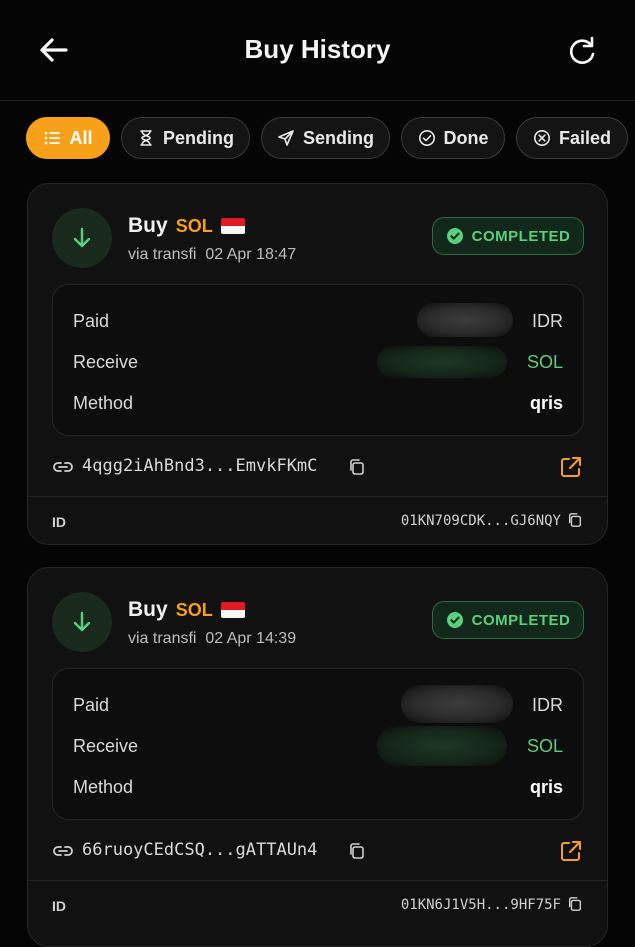  I want to click on page-title: Buy History, so click(317, 49).